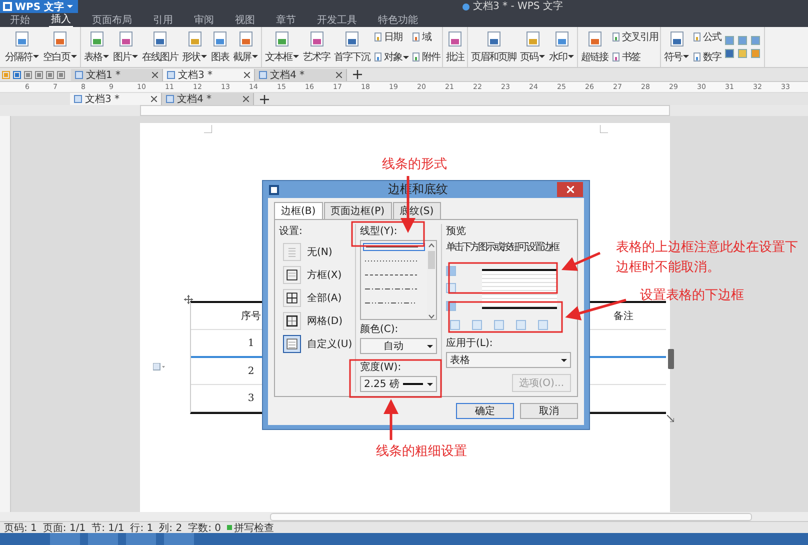 The height and width of the screenshot is (545, 808). I want to click on ribbon-button: 空白页, so click(60, 47).